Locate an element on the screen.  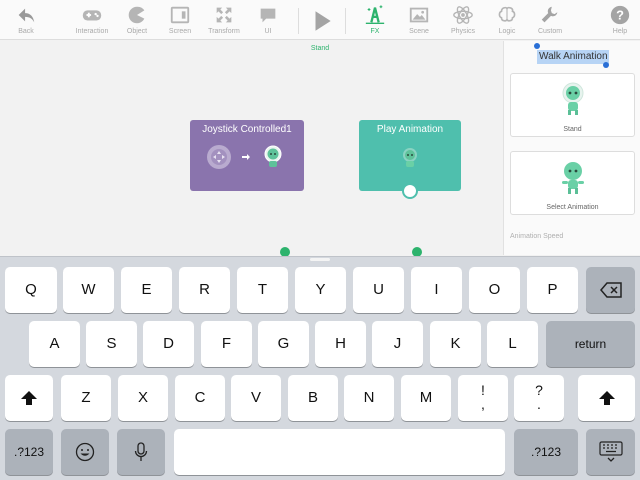
numbers-key-right: .?123 is located at coordinates (546, 452).